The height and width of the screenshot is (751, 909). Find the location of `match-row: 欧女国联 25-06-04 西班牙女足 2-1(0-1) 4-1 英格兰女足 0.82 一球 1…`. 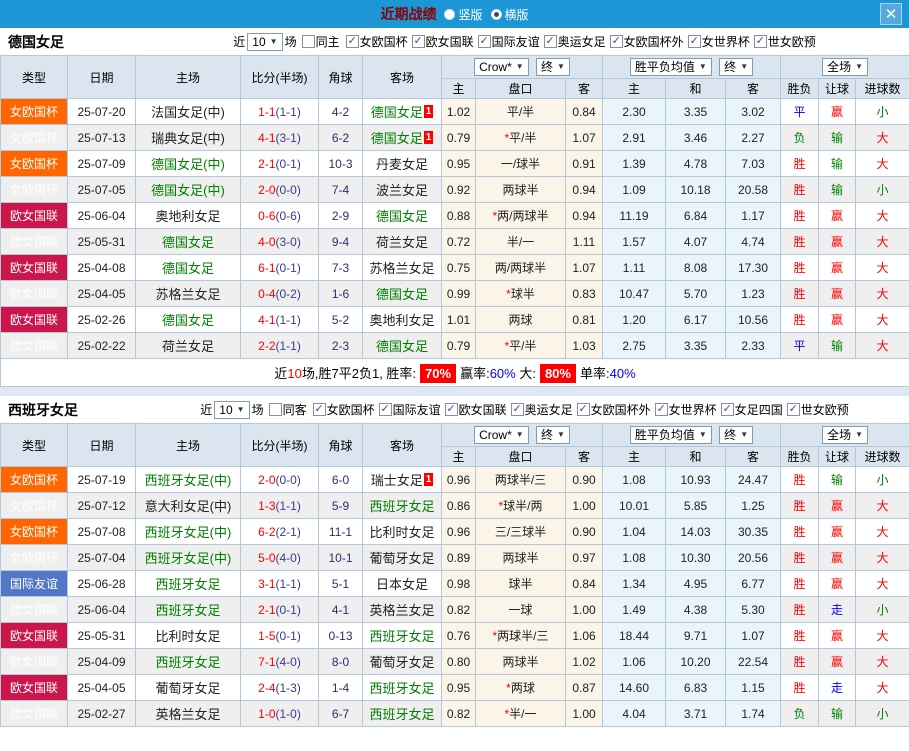

match-row: 欧女国联 25-06-04 西班牙女足 2-1(0-1) 4-1 英格兰女足 0.82 一球 1… is located at coordinates (454, 609).